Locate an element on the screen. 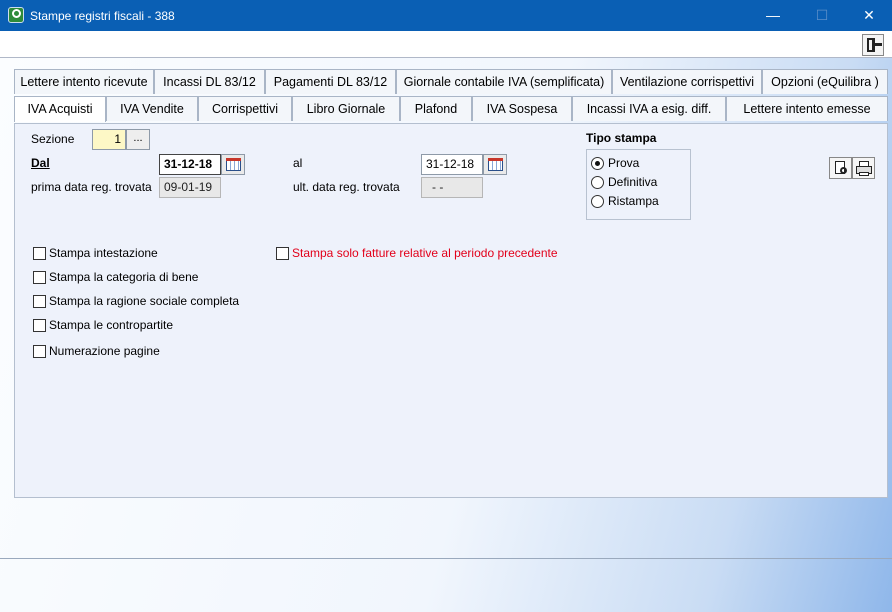  ult-data-field: - - is located at coordinates (452, 187).